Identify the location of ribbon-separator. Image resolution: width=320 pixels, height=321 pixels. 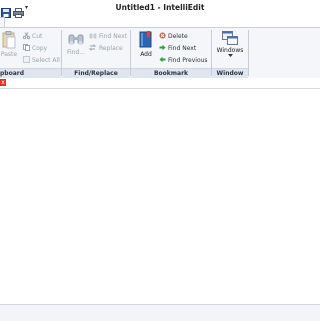
(248, 53).